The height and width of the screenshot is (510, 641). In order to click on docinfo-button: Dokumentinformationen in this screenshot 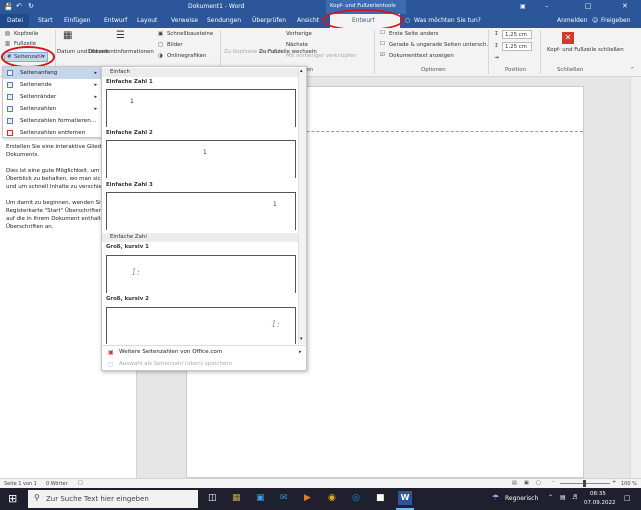, I will do `click(121, 52)`.